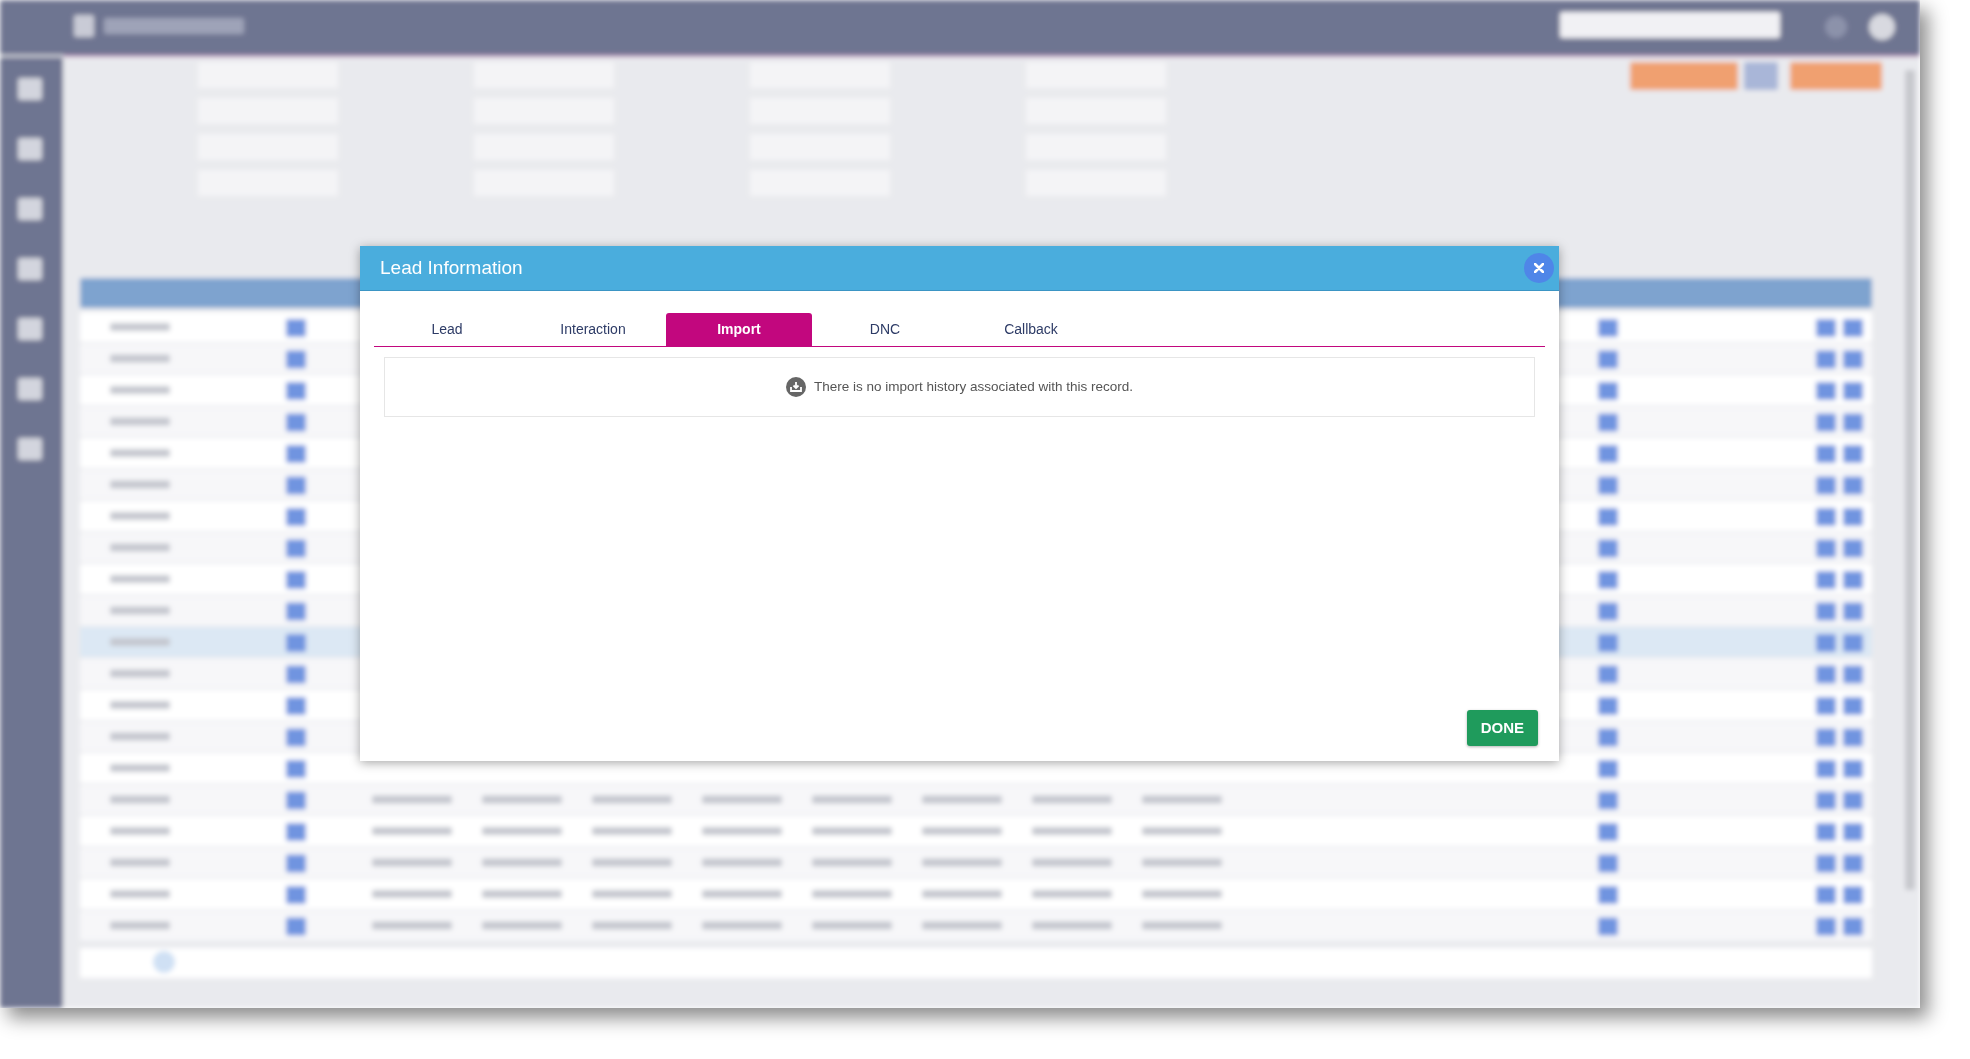  I want to click on empty-message: There is no import history associated with this record., so click(973, 386).